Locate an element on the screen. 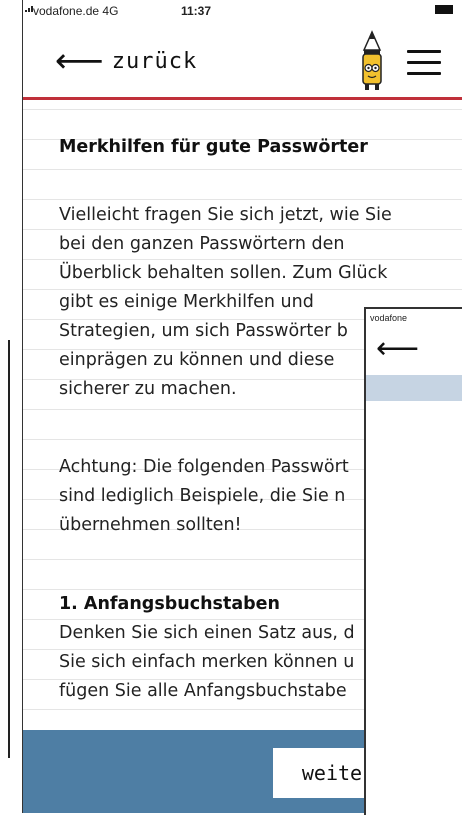 The height and width of the screenshot is (815, 462). hamburger-menu-icon is located at coordinates (424, 63).